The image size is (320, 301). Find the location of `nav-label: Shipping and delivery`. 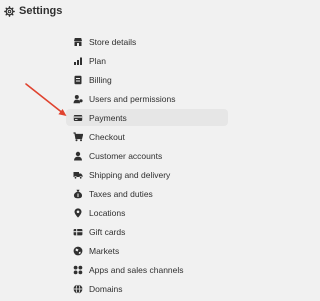

nav-label: Shipping and delivery is located at coordinates (130, 174).